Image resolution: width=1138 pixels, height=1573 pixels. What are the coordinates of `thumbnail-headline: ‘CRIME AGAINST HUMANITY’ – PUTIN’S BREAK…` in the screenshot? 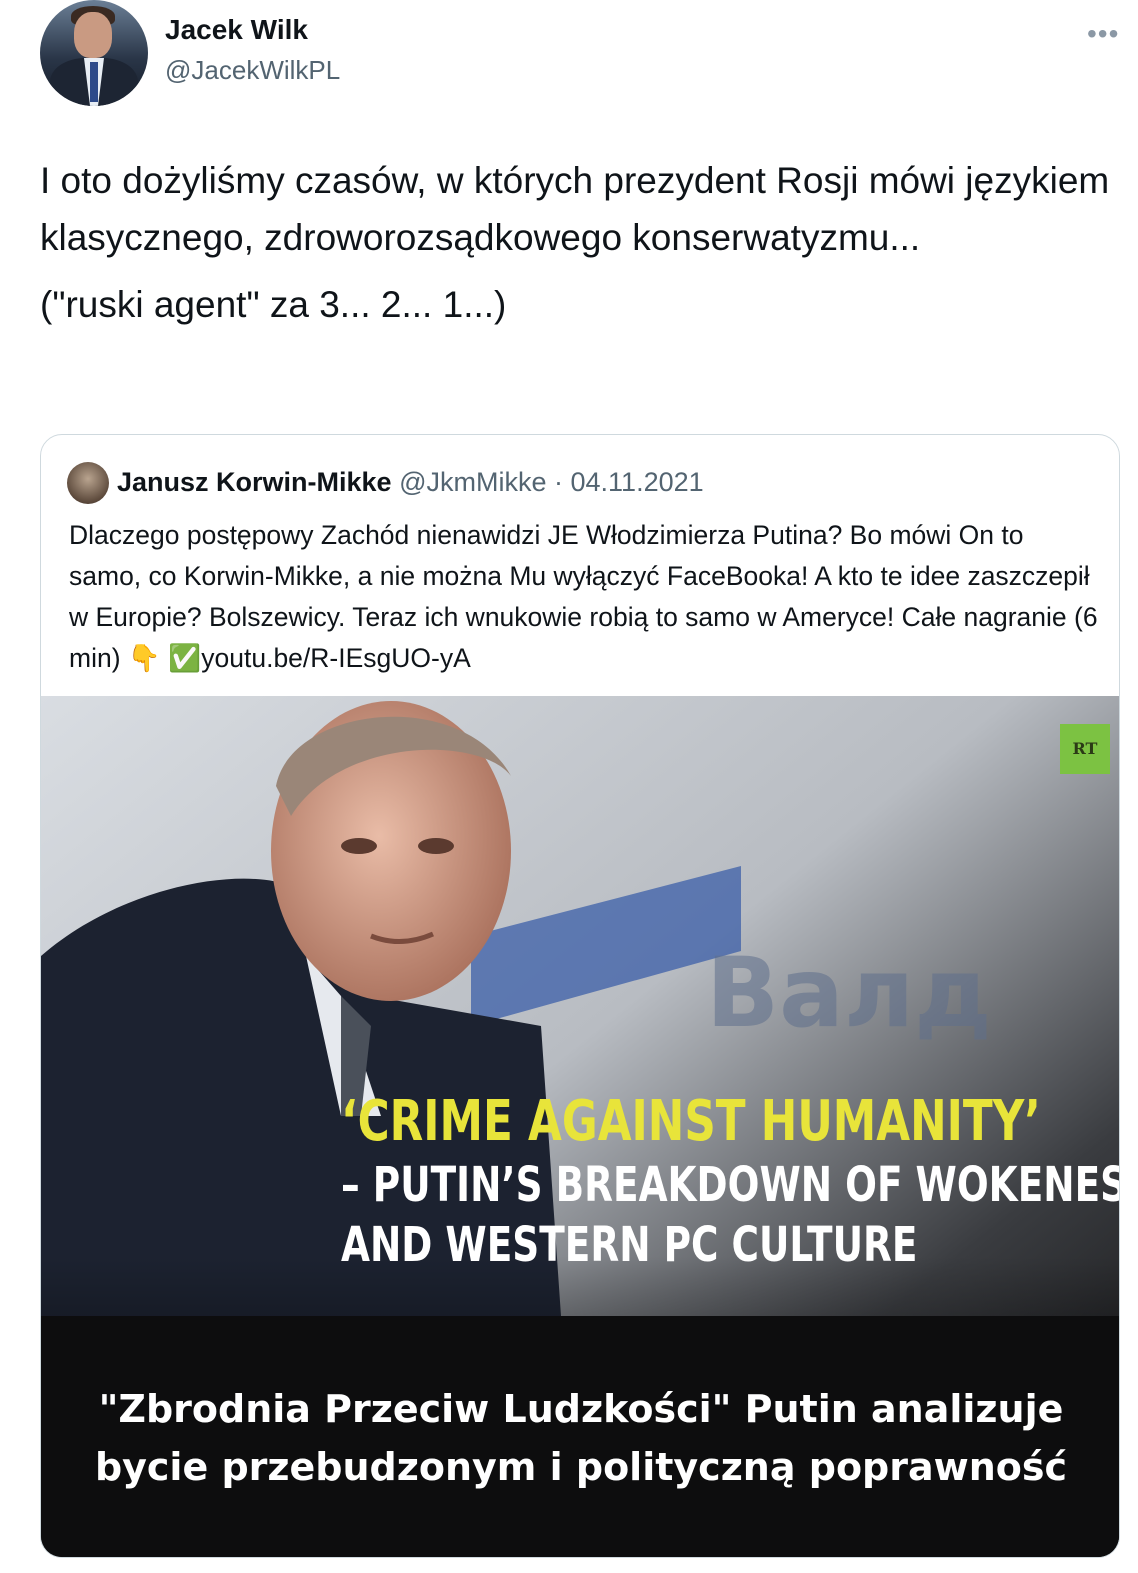 It's located at (730, 1182).